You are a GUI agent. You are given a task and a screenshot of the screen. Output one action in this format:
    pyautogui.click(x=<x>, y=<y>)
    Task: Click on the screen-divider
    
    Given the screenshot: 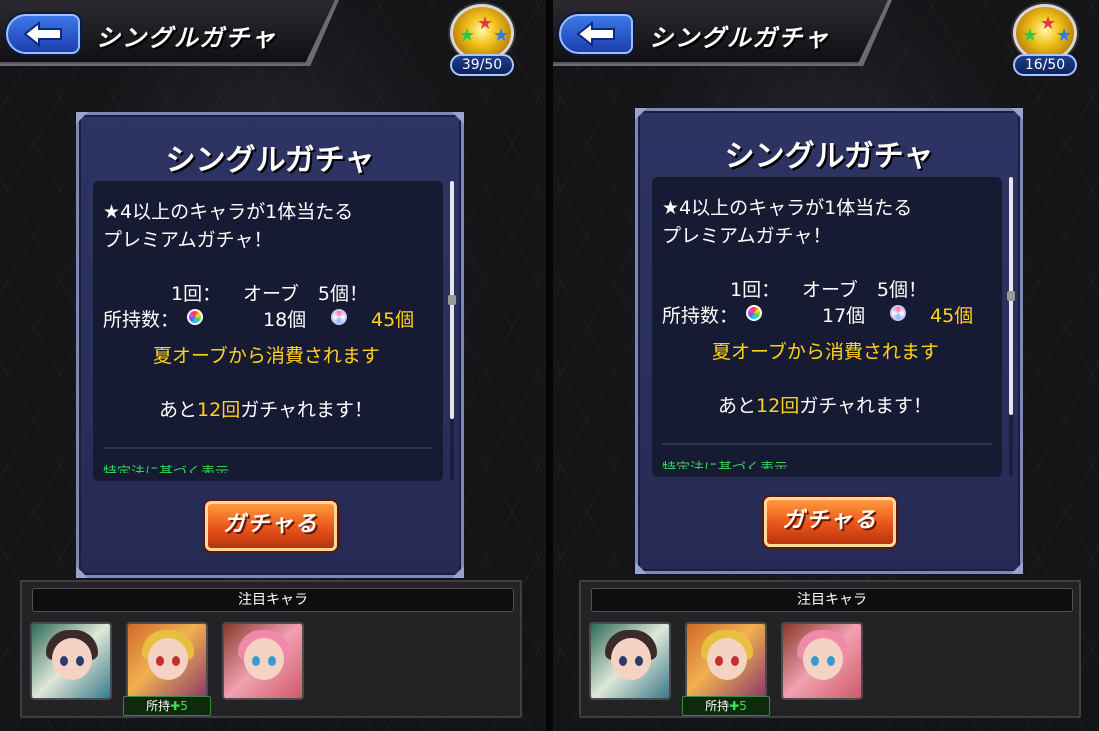 What is the action you would take?
    pyautogui.click(x=549, y=365)
    